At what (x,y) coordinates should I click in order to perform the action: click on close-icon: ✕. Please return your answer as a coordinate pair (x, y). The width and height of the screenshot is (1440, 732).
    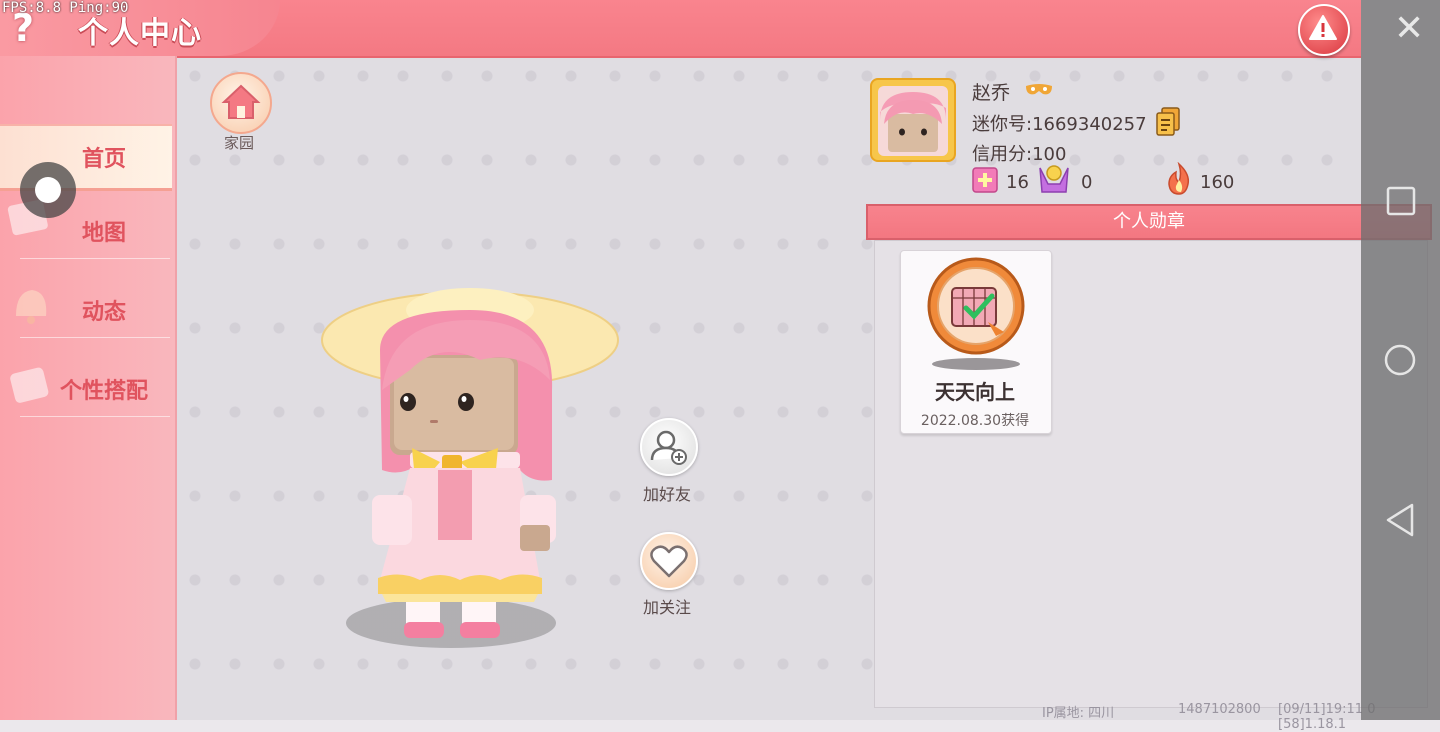
    Looking at the image, I should click on (1409, 28).